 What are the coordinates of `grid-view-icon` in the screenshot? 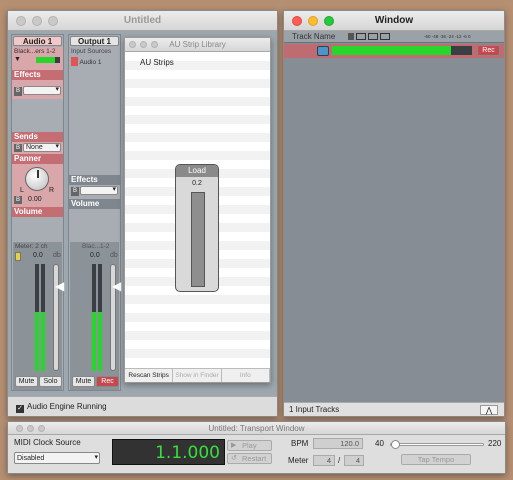 It's located at (361, 36).